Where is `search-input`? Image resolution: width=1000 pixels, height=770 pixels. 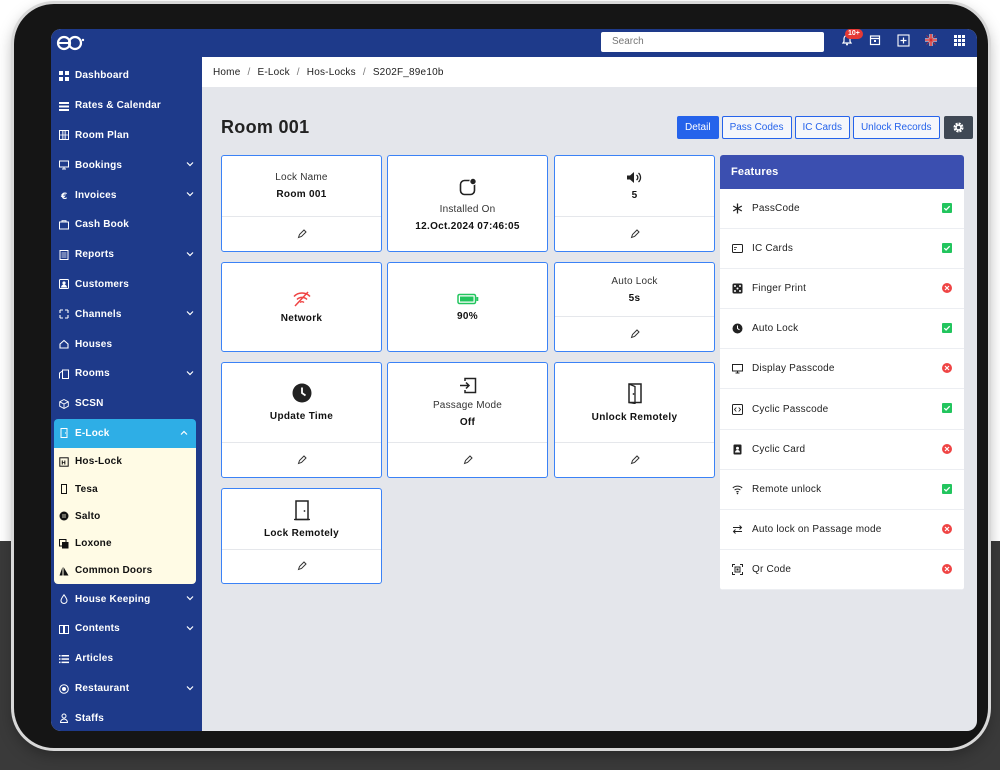 search-input is located at coordinates (712, 42).